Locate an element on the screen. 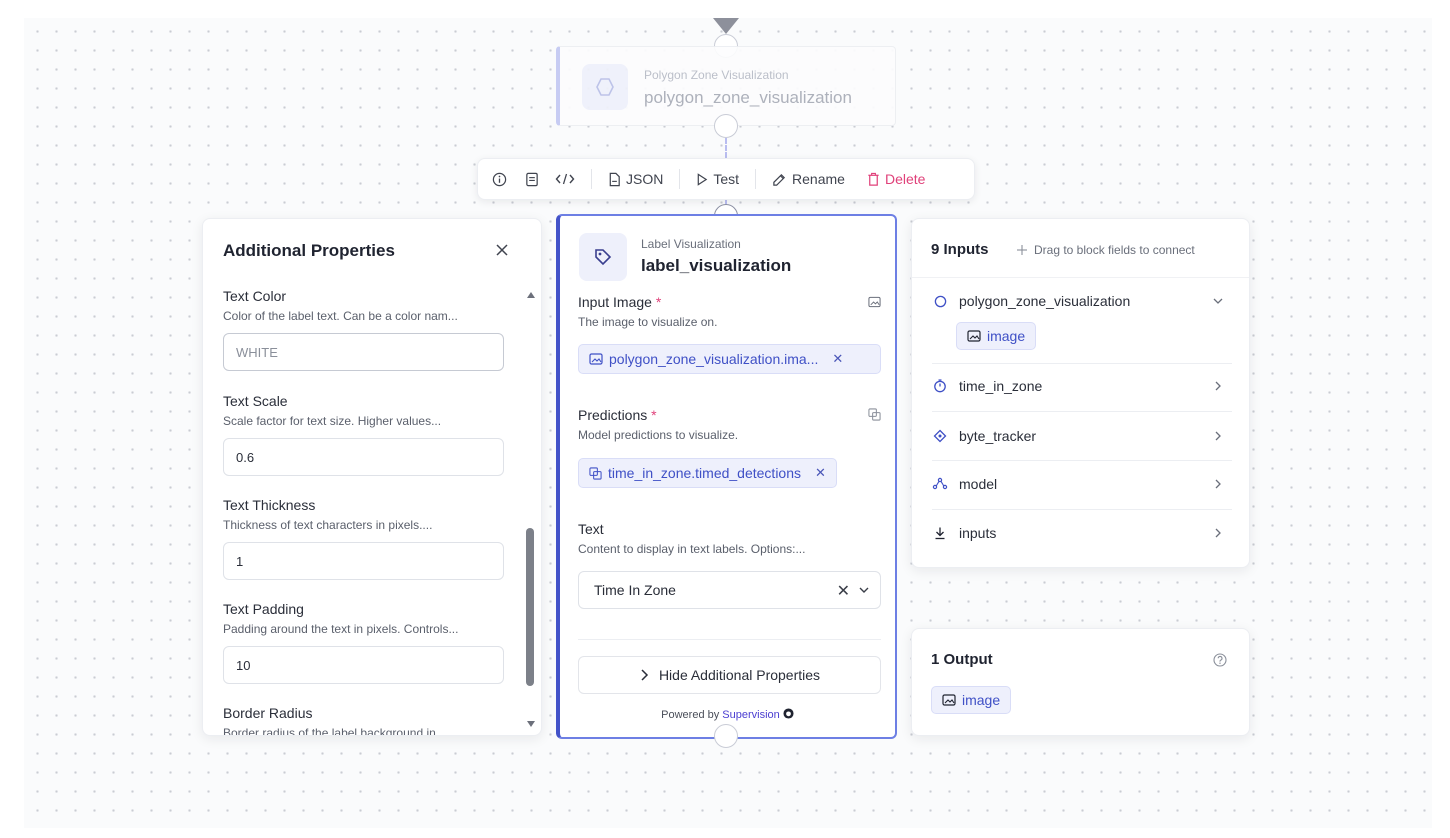 The width and height of the screenshot is (1450, 838). text-select: Time In Zone ✕ is located at coordinates (729, 590).